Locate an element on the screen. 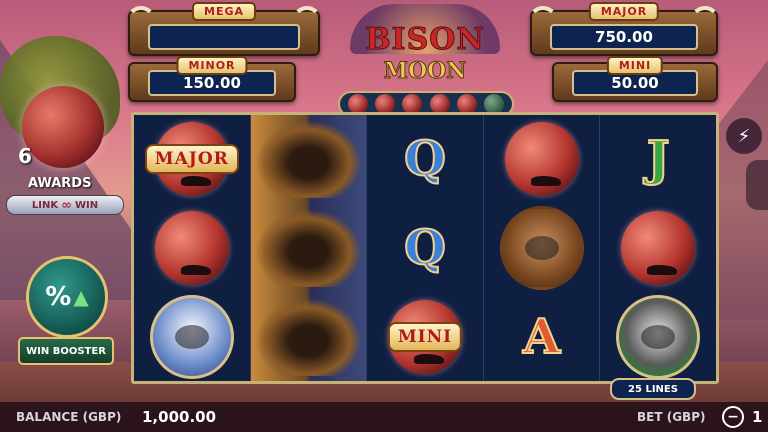  letter-symbol: J is located at coordinates (658, 159).